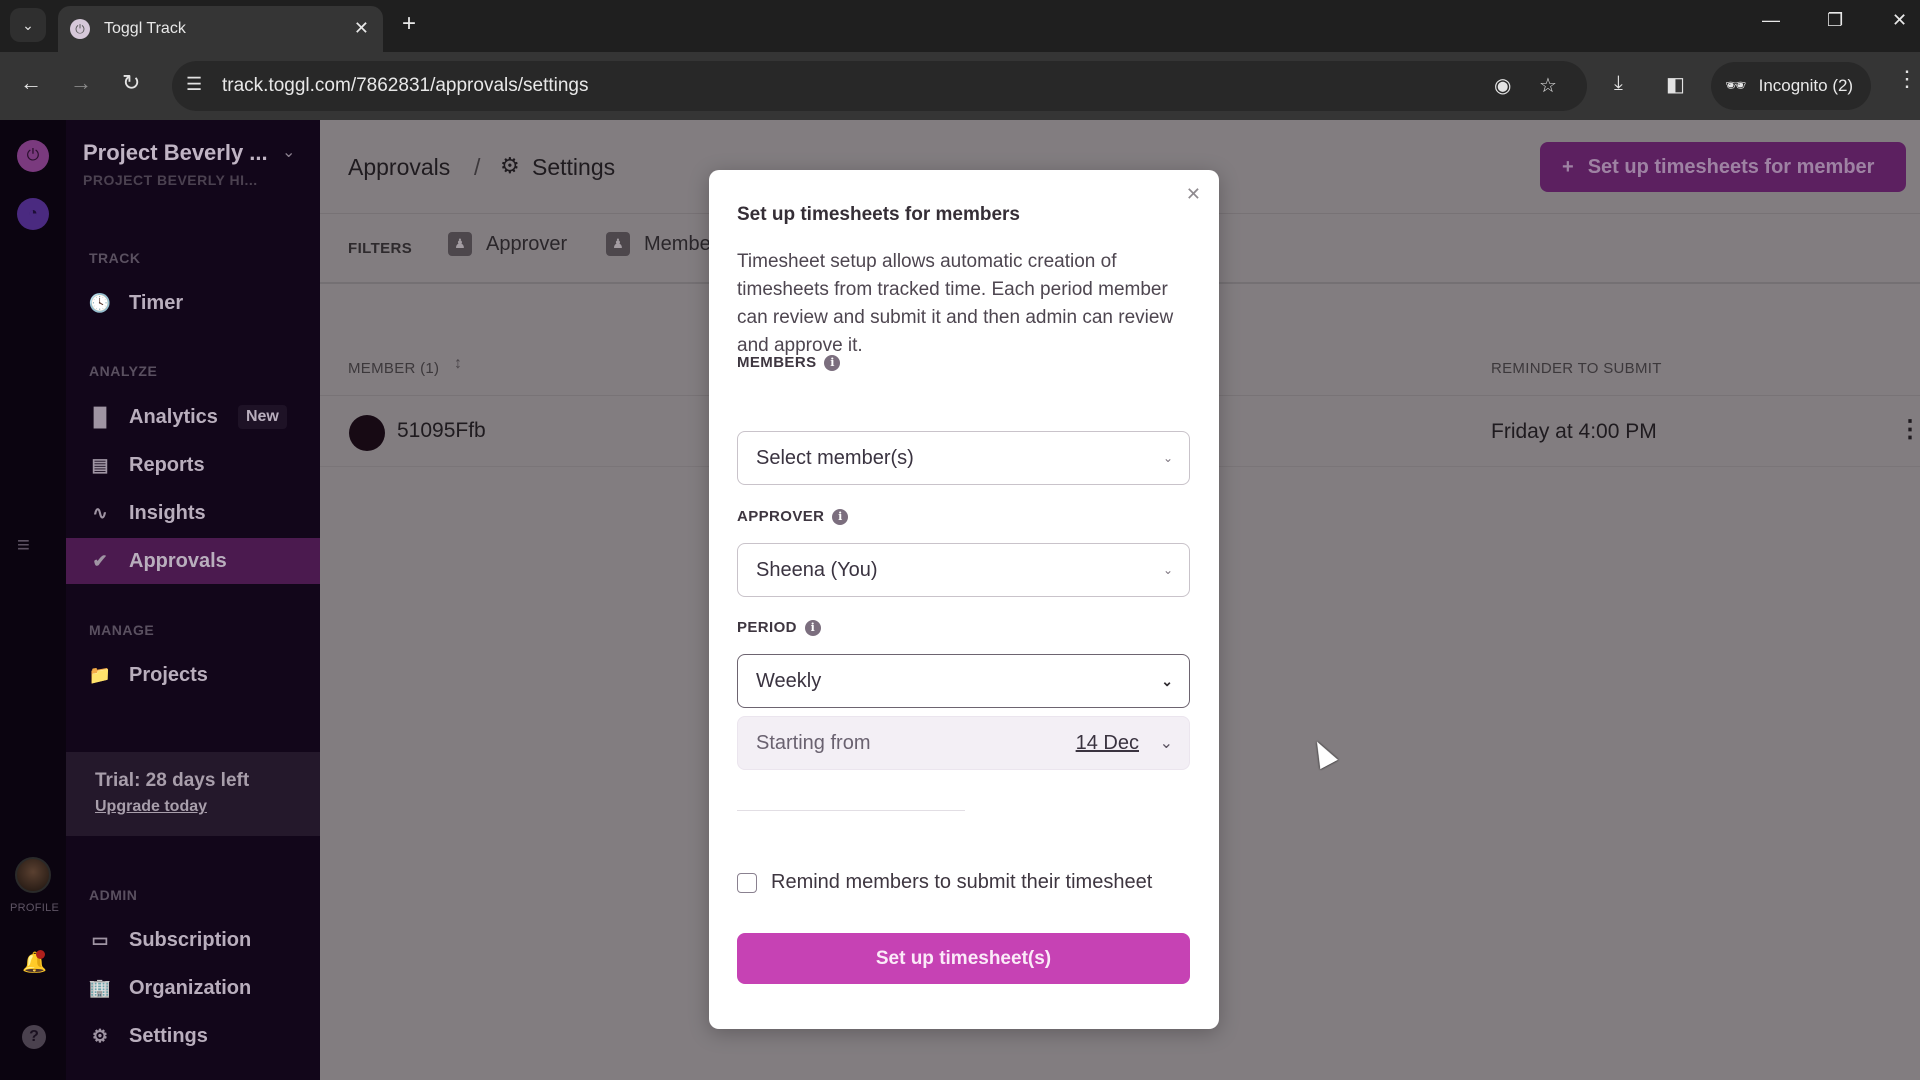 The height and width of the screenshot is (1080, 1920). Describe the element at coordinates (767, 627) in the screenshot. I see `period-label-text: PERIOD` at that location.